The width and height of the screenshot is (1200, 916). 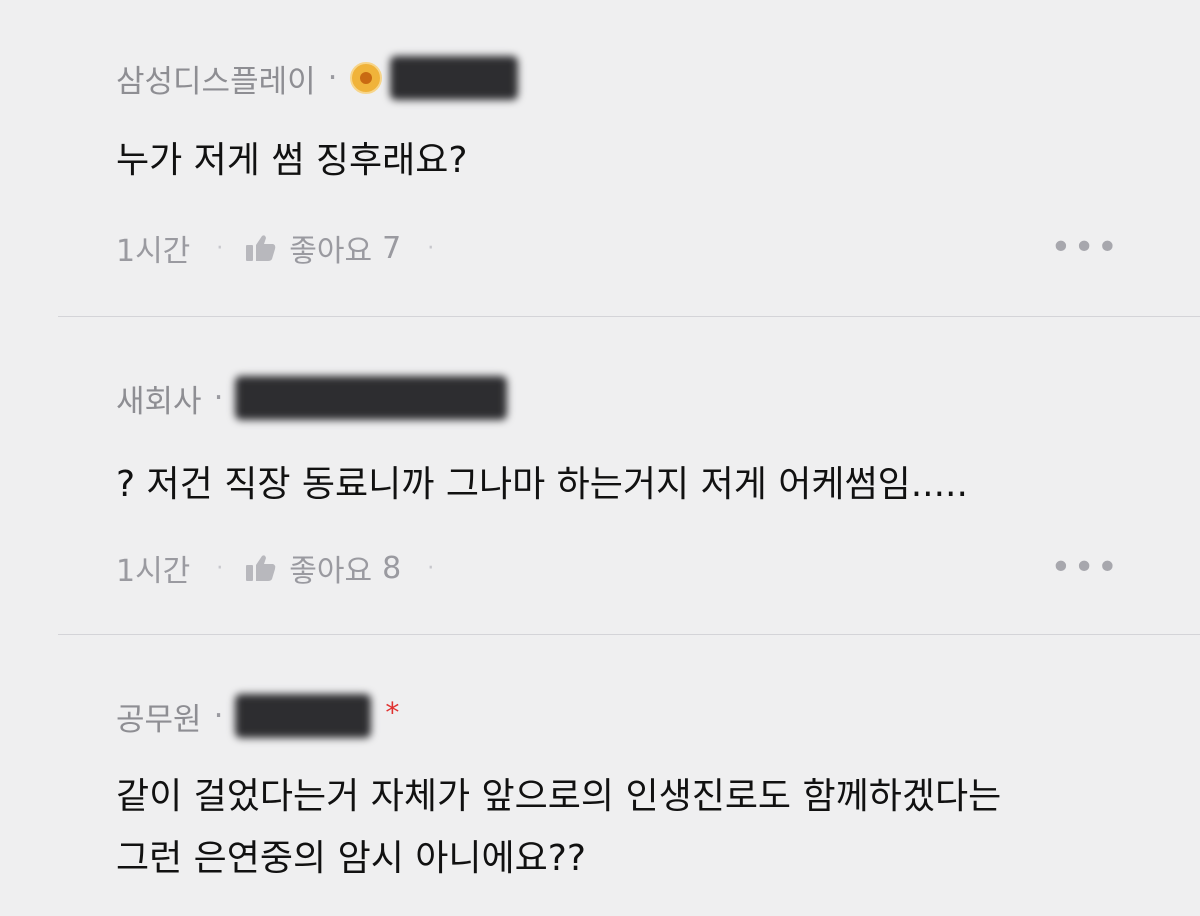 What do you see at coordinates (365, 78) in the screenshot?
I see `gold-badge-icon` at bounding box center [365, 78].